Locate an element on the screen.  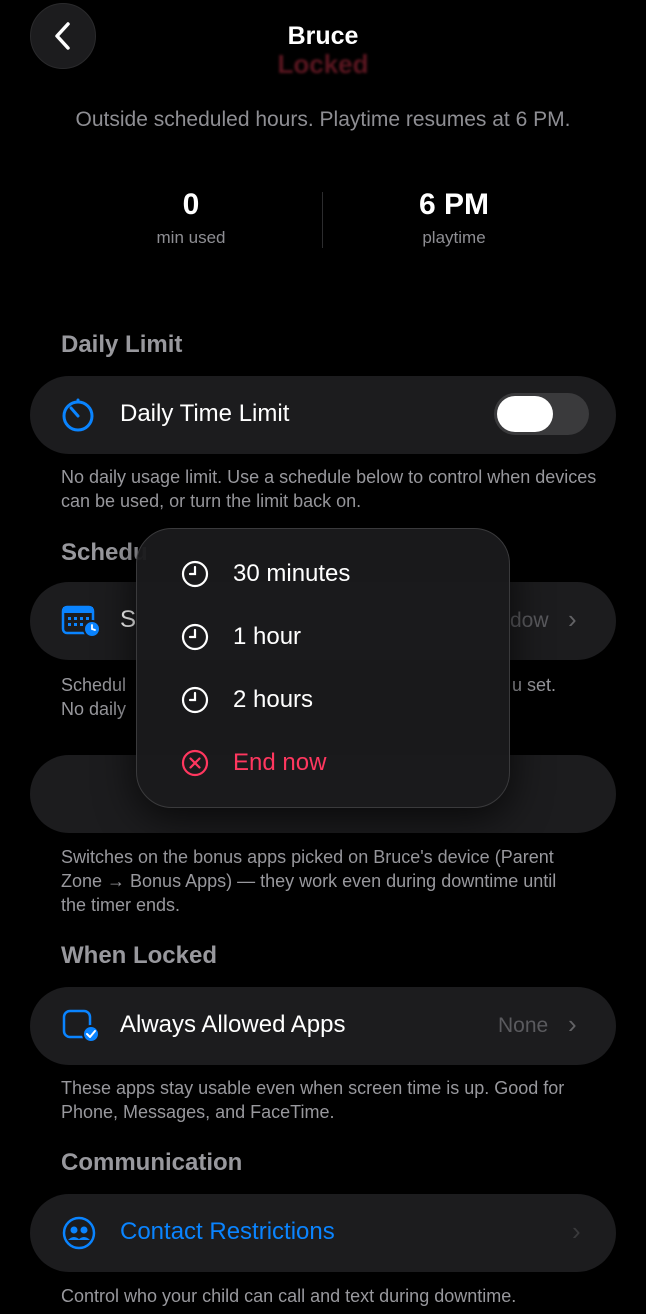
menu-item-label: 2 hours is located at coordinates (273, 699).